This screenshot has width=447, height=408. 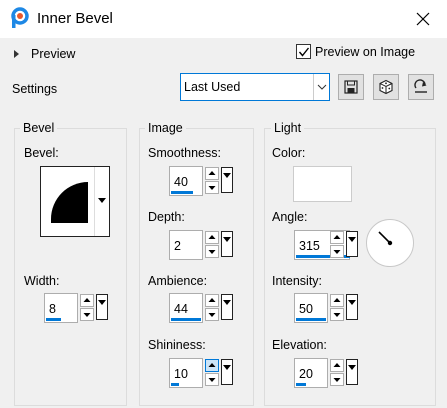 I want to click on angle-needle-icon, so click(x=385, y=238).